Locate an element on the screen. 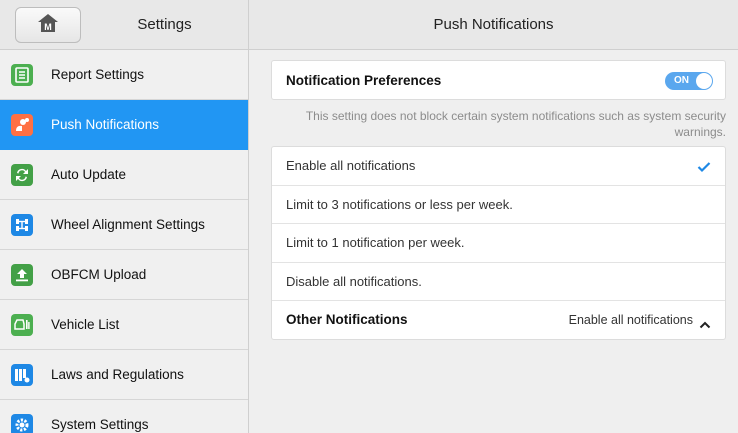  report-icon is located at coordinates (22, 74).